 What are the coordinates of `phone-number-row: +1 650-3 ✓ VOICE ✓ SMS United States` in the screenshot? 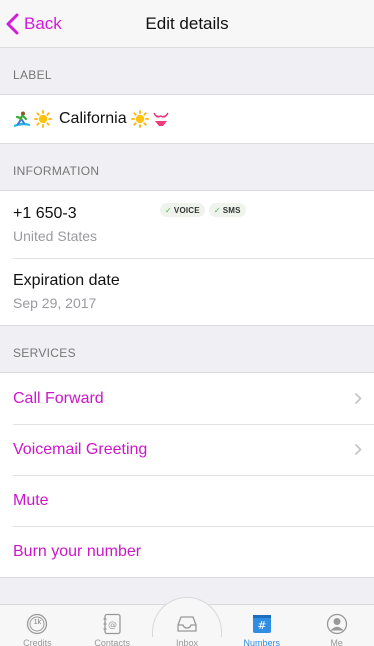 It's located at (187, 224).